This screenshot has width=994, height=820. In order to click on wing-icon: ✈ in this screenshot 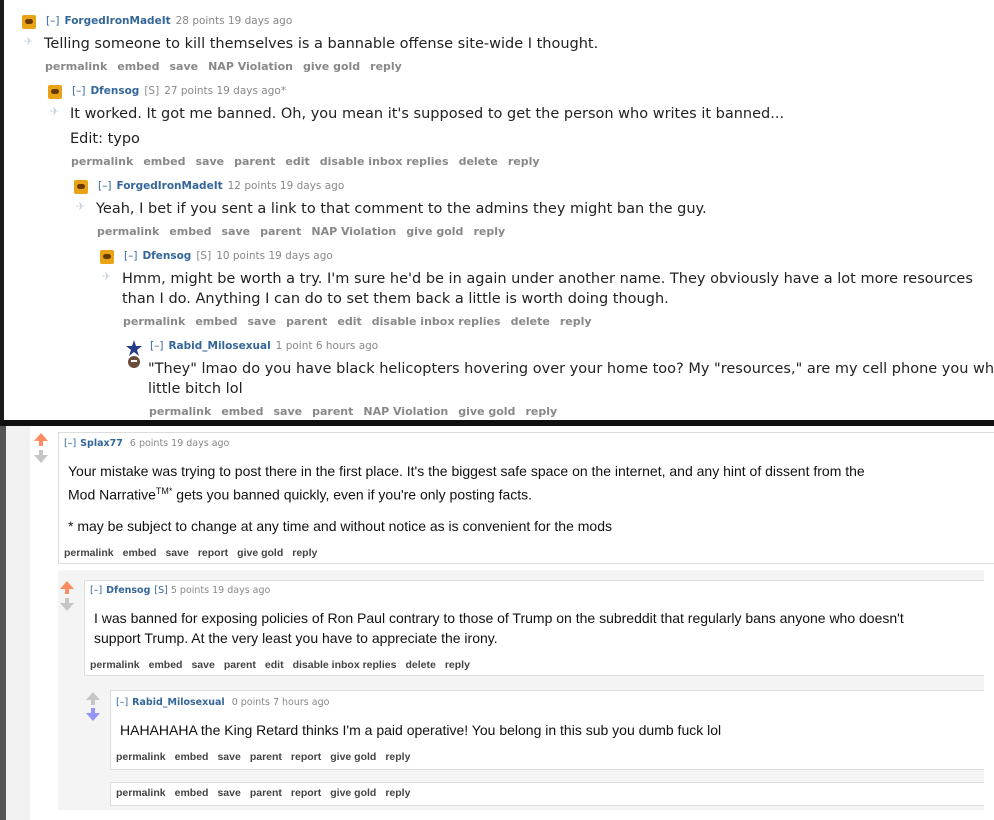, I will do `click(81, 206)`.